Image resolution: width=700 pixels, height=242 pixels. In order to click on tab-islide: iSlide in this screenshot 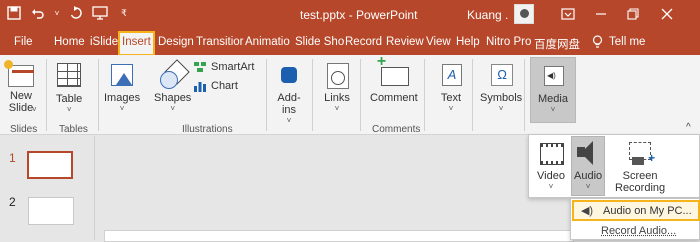, I will do `click(104, 42)`.